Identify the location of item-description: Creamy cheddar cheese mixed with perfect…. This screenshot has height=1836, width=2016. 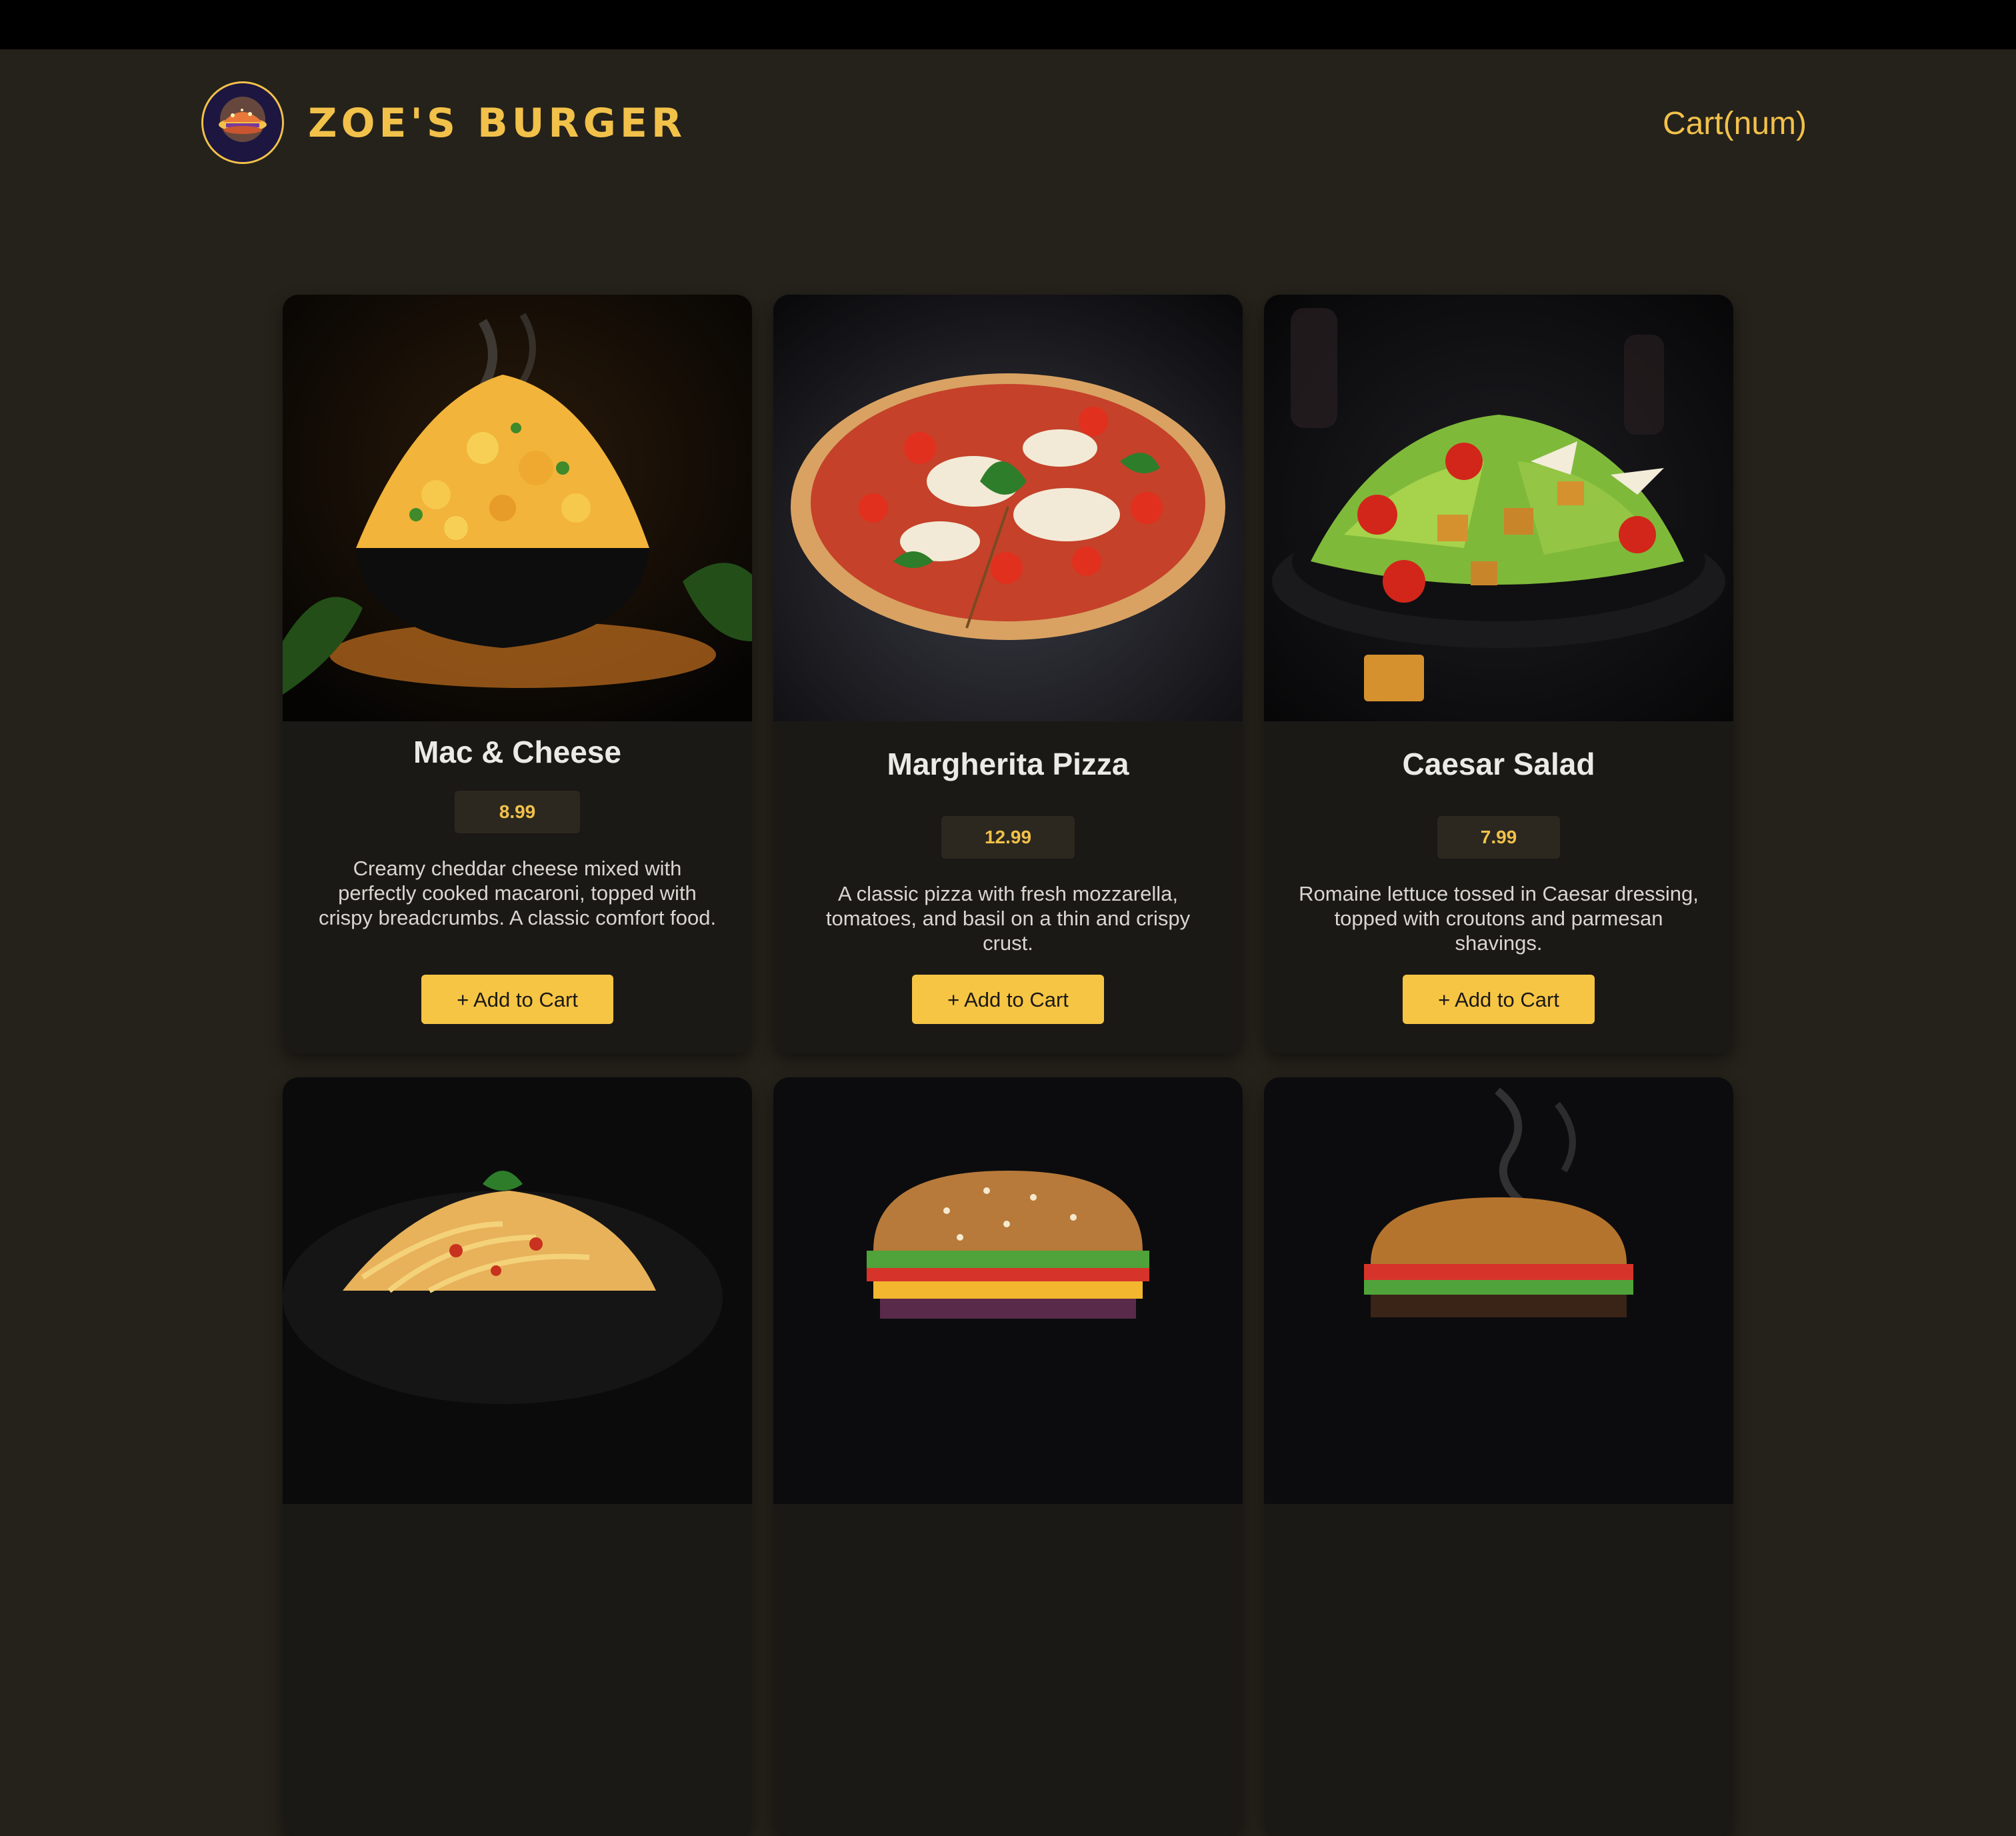
(517, 893).